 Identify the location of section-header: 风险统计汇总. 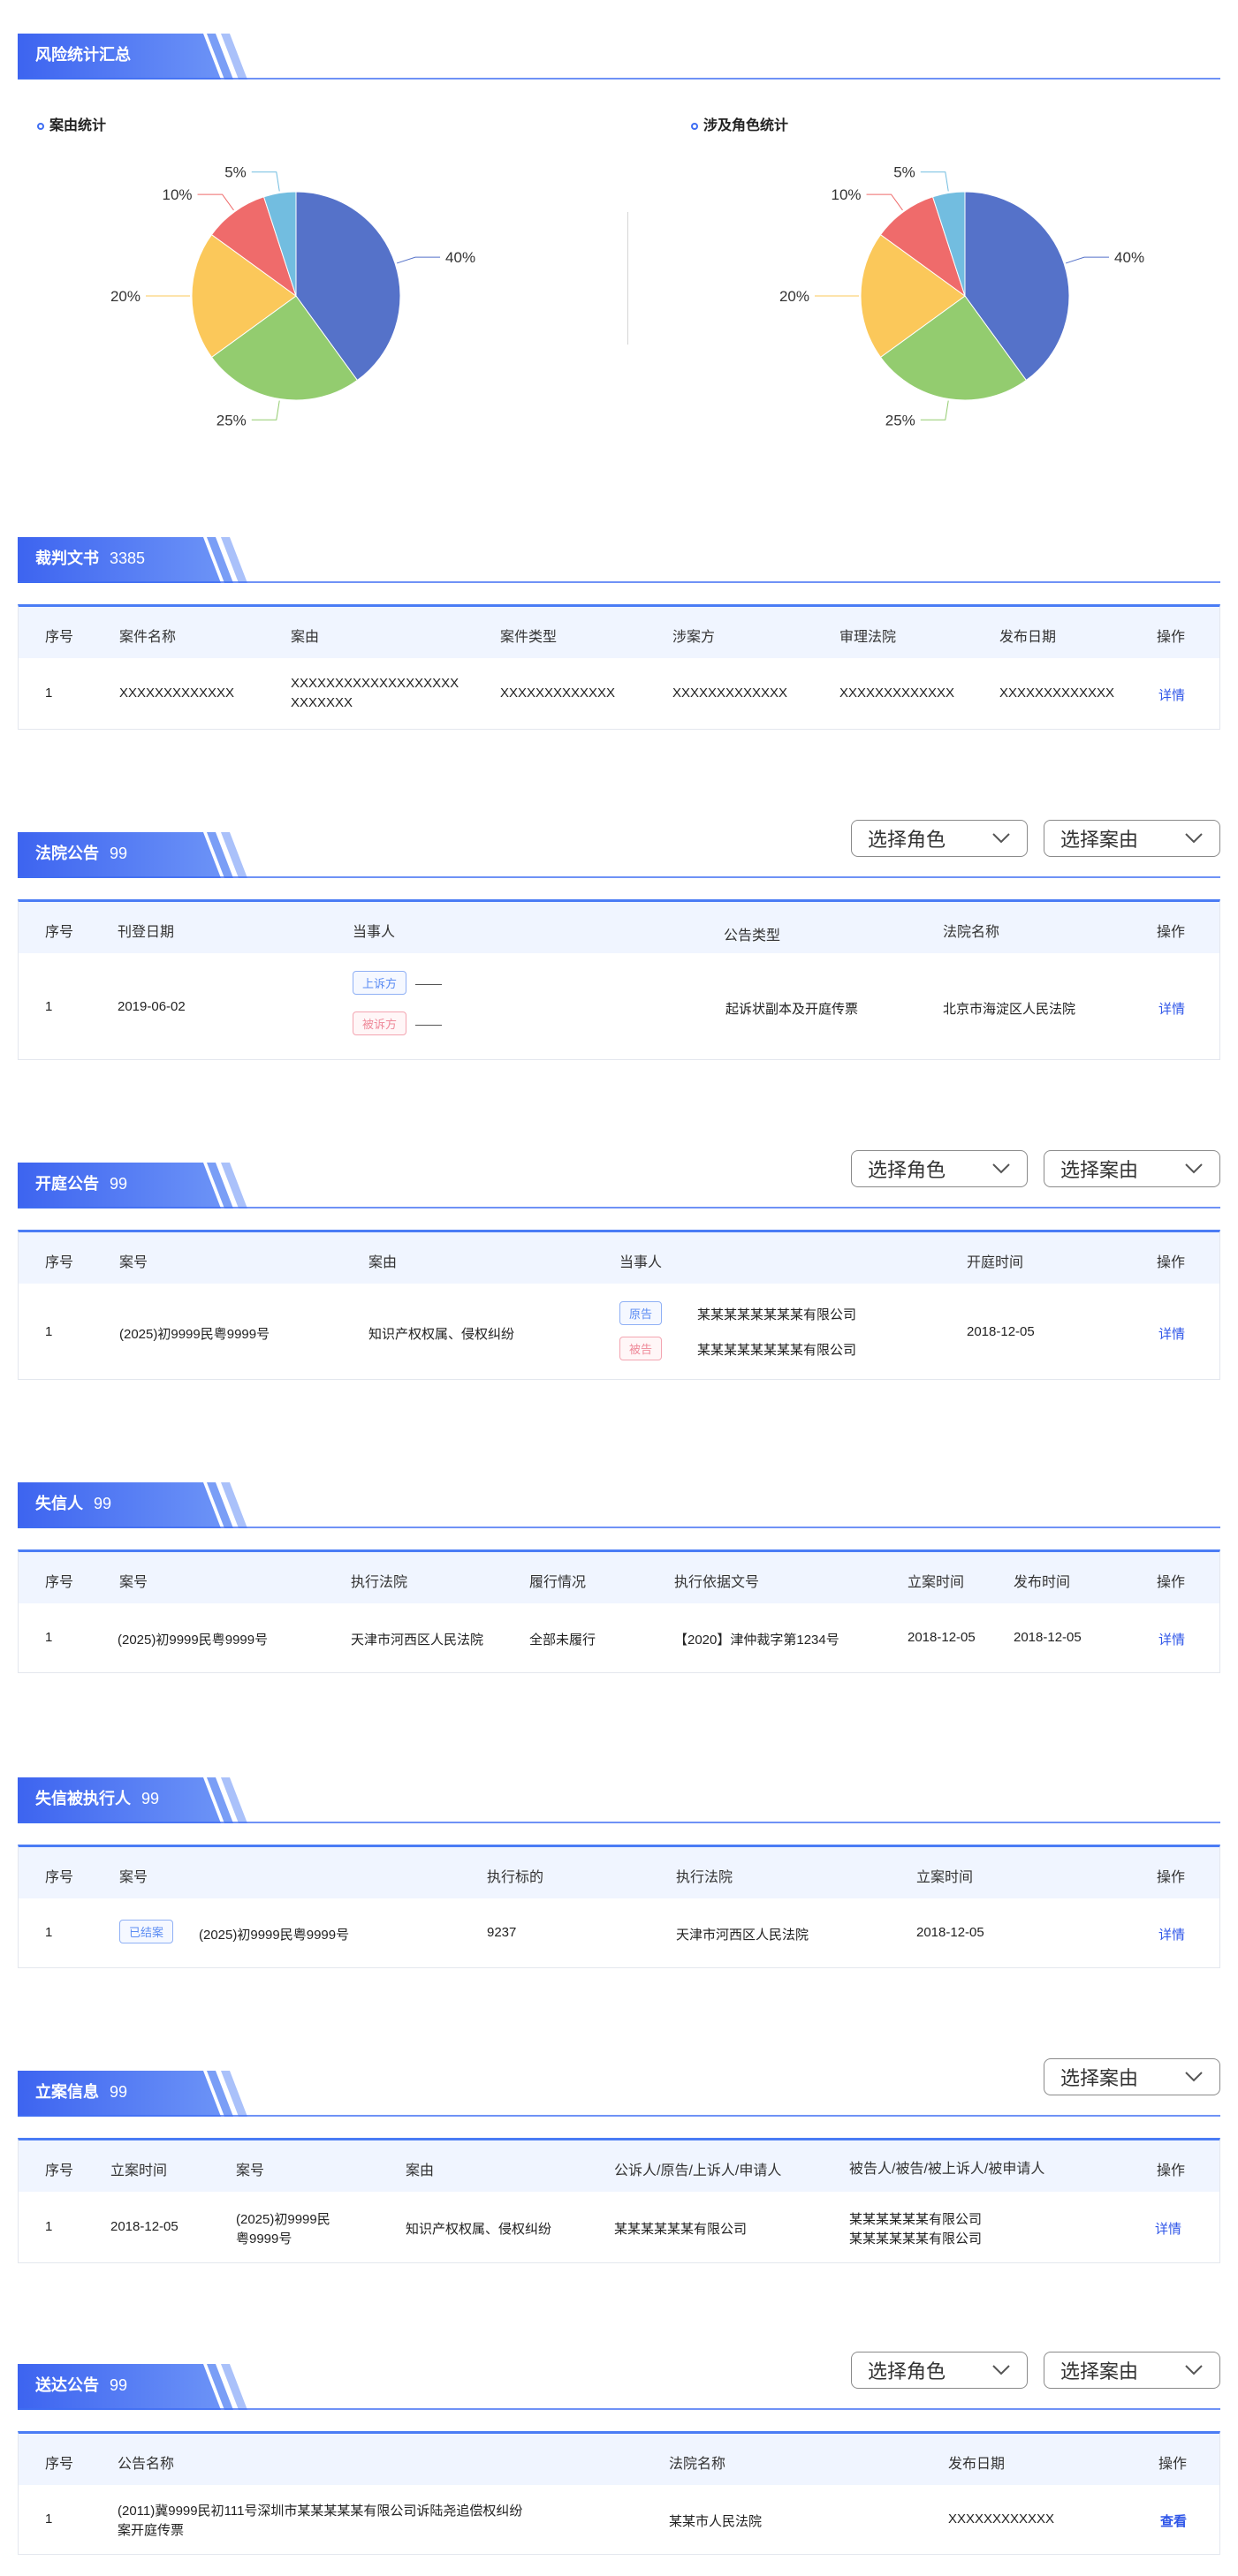
(619, 54).